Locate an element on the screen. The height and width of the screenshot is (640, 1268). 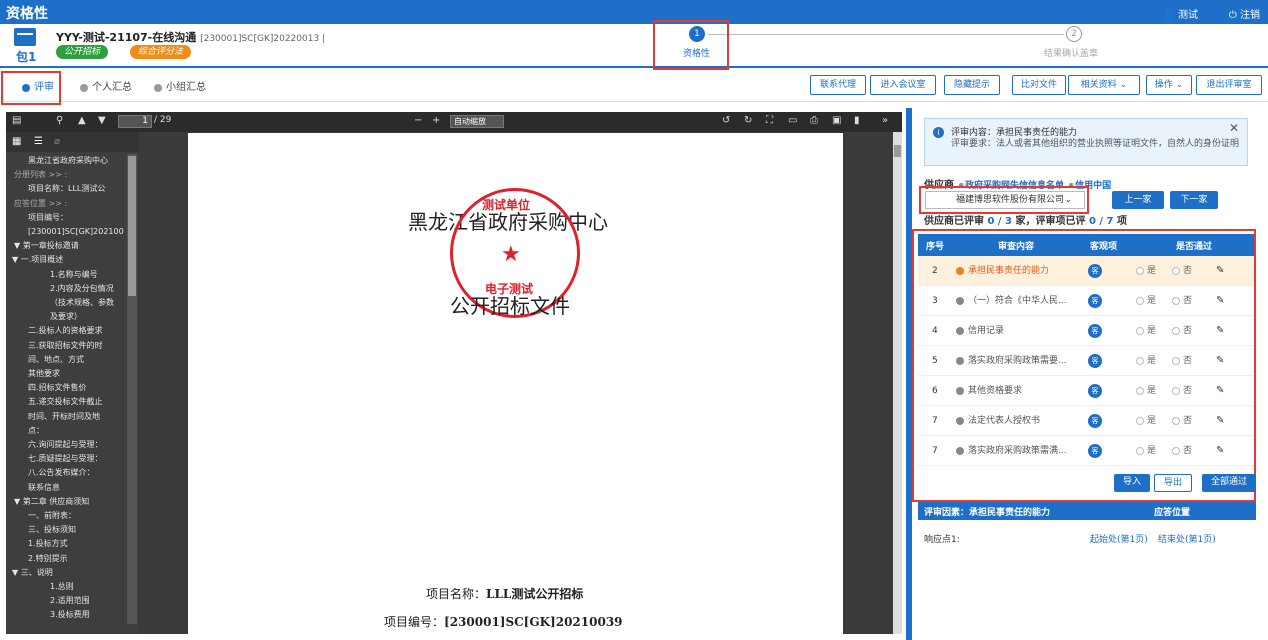
hide-tips-button: 隐藏提示 is located at coordinates (972, 85).